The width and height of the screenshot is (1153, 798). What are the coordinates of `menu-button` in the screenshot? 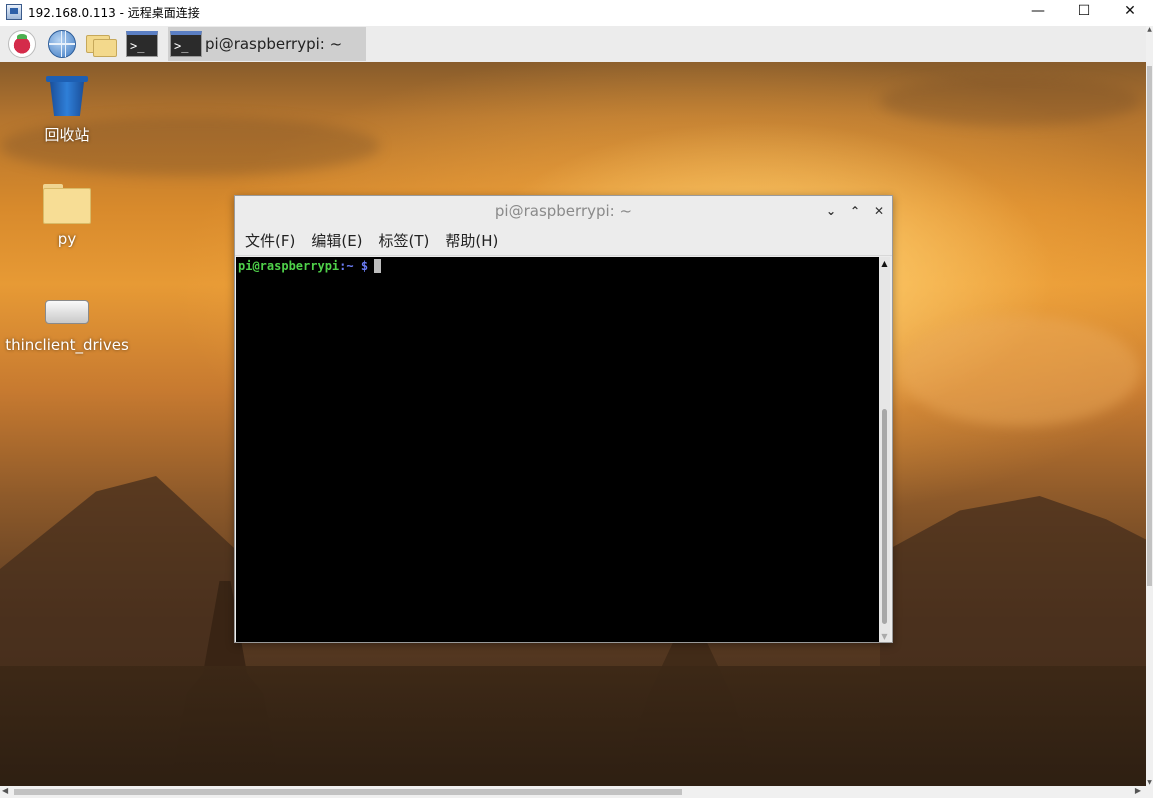 It's located at (22, 44).